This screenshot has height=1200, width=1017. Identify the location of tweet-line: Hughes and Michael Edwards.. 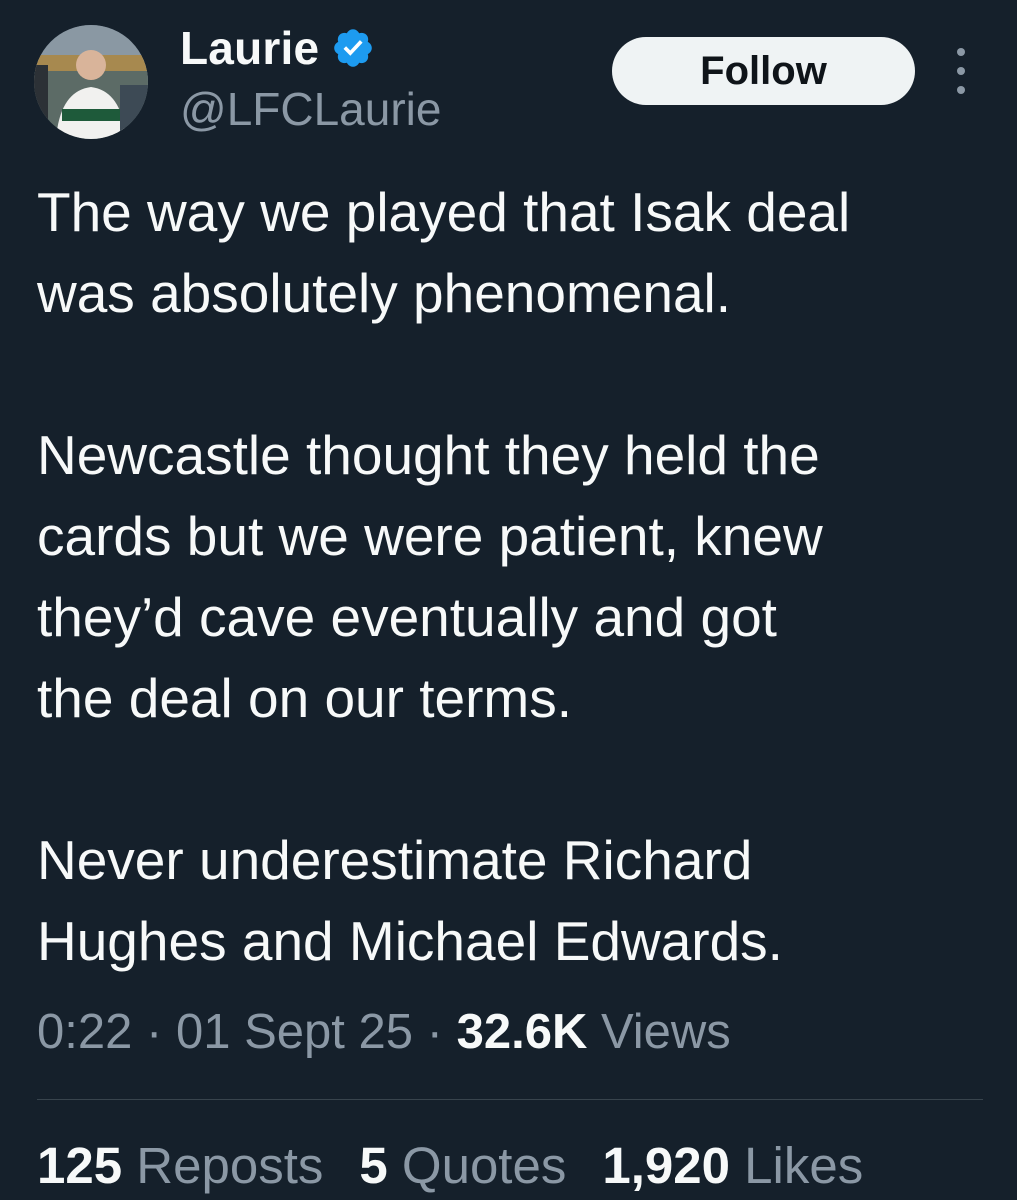
(410, 941).